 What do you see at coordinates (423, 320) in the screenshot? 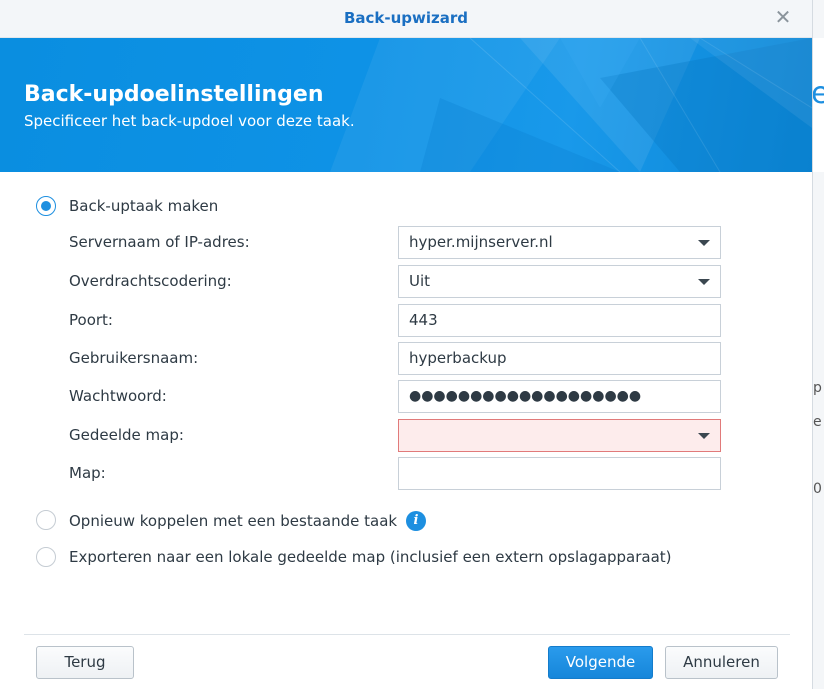
I see `port-value: 443` at bounding box center [423, 320].